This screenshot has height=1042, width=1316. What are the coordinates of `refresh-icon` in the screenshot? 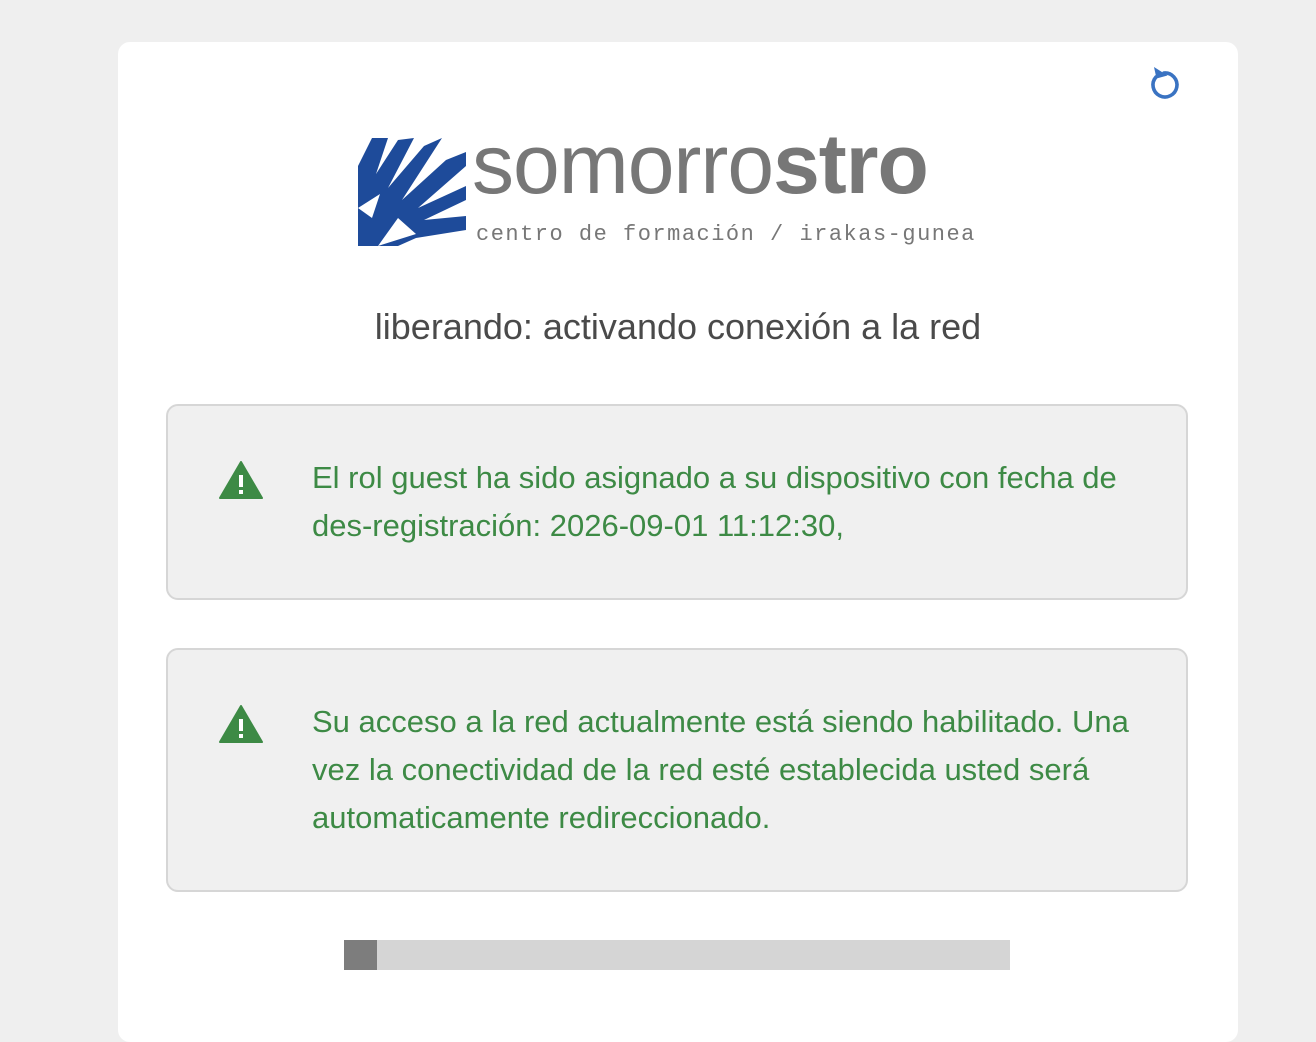 It's located at (1165, 83).